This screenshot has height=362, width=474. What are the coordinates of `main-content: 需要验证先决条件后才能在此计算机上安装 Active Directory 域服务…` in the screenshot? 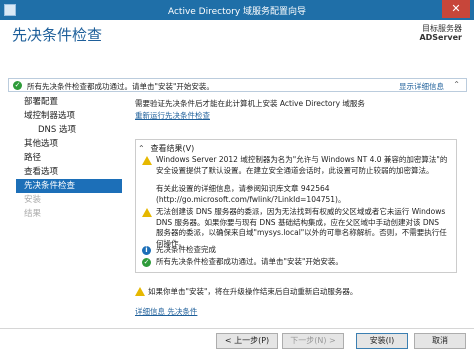 It's located at (300, 110).